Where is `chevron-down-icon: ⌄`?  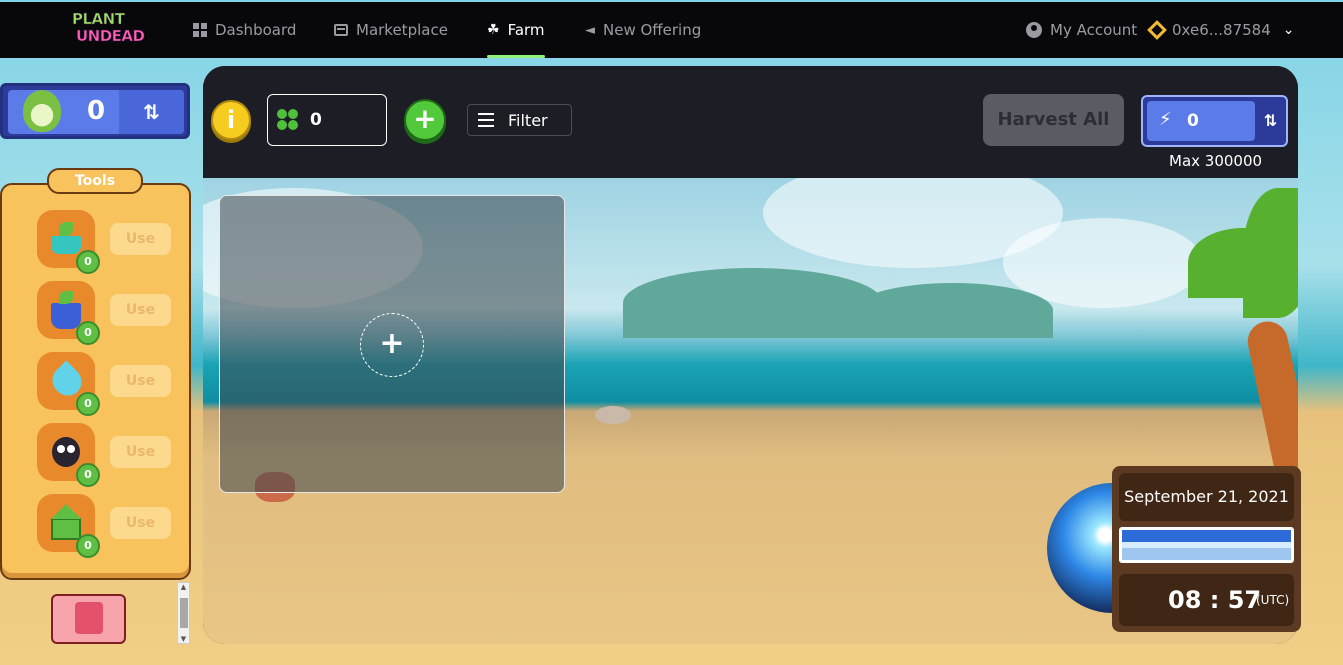
chevron-down-icon: ⌄ is located at coordinates (1288, 30).